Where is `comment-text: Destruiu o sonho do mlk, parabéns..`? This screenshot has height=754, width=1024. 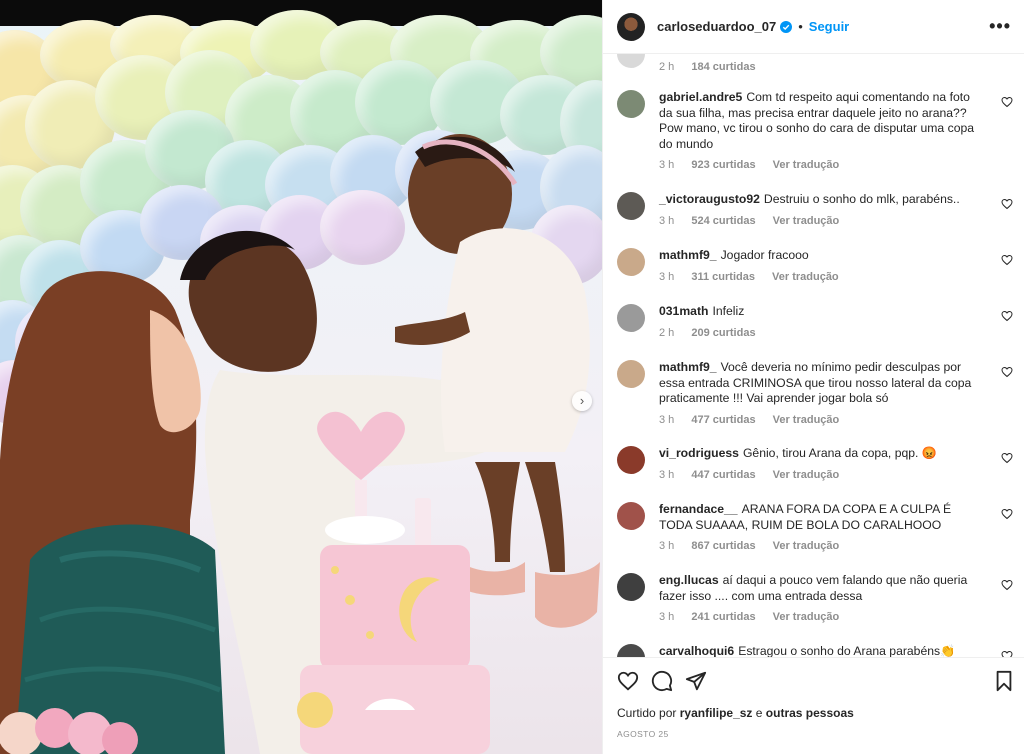
comment-text: Destruiu o sonho do mlk, parabéns.. is located at coordinates (861, 199).